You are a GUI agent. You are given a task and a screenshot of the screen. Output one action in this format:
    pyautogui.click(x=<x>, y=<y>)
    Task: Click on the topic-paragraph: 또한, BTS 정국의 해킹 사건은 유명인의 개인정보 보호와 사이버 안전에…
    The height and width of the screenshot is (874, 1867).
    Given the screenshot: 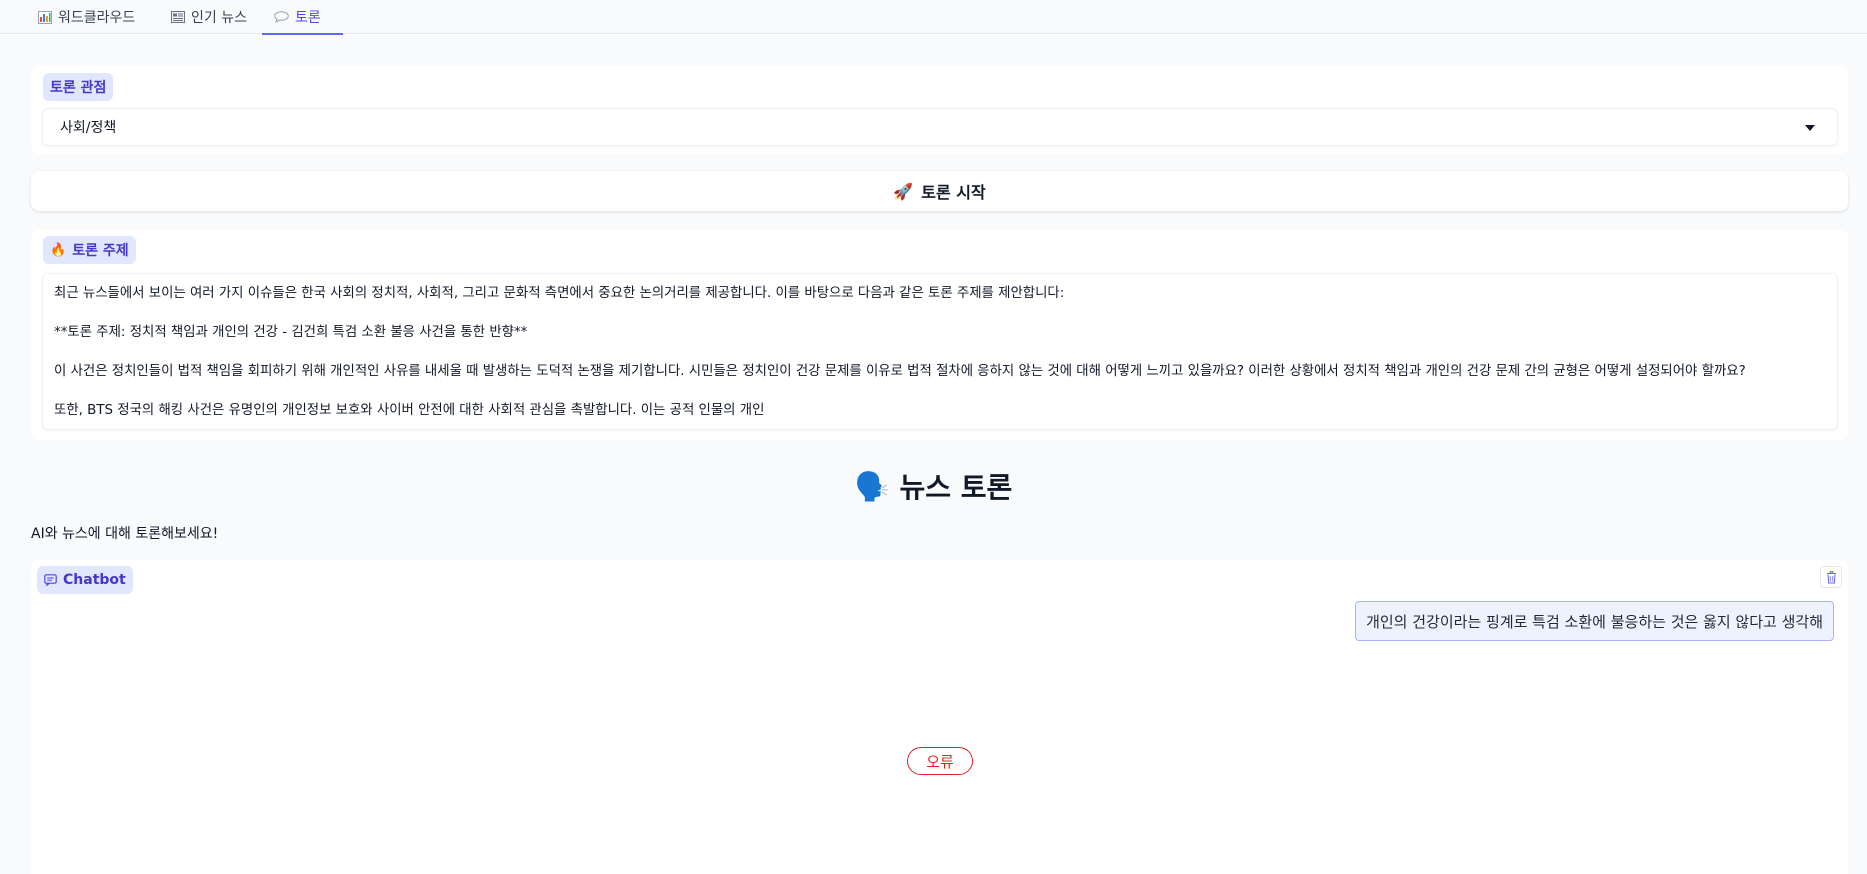 What is the action you would take?
    pyautogui.click(x=409, y=410)
    